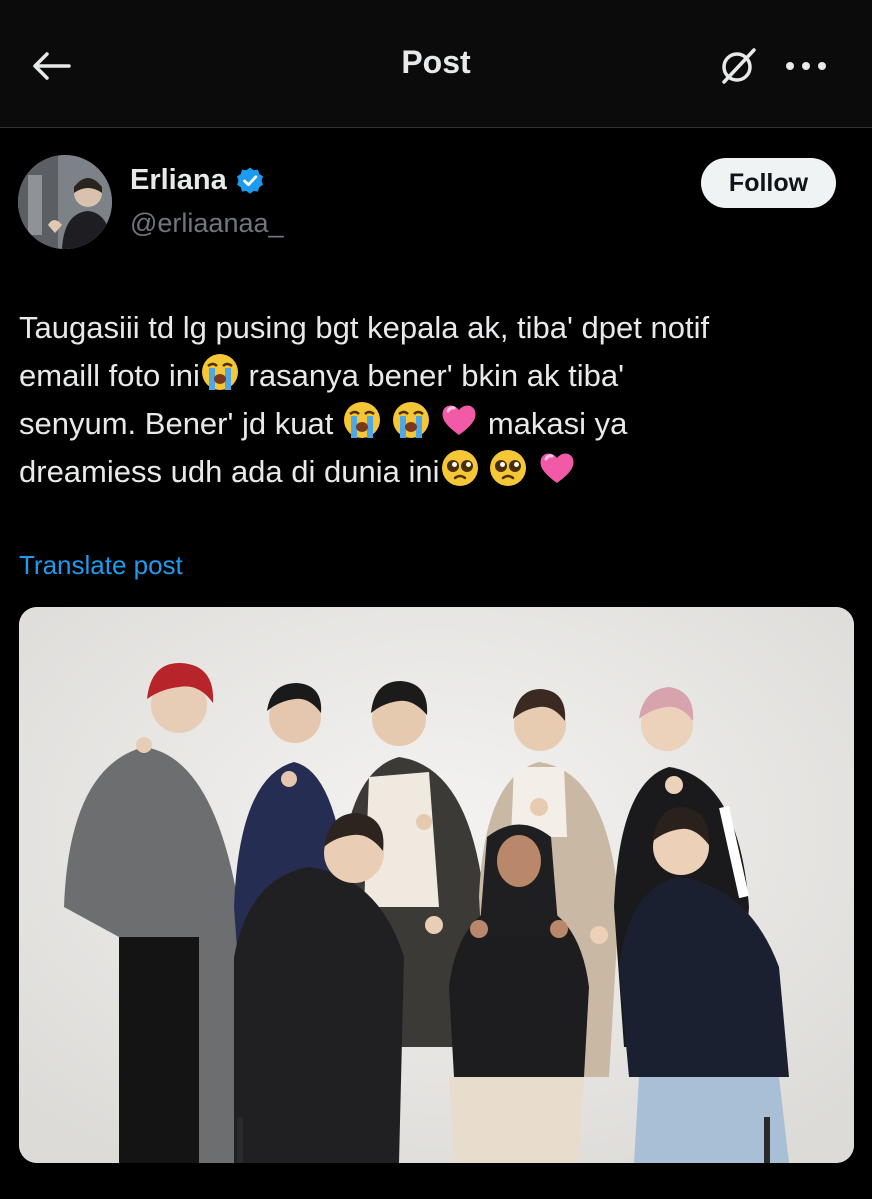 The height and width of the screenshot is (1199, 872). What do you see at coordinates (436, 64) in the screenshot?
I see `top-bar: Post` at bounding box center [436, 64].